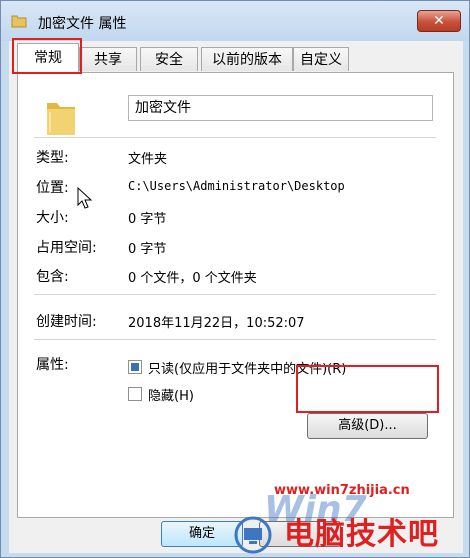  Describe the element at coordinates (169, 59) in the screenshot. I see `tab-security: 安全` at that location.